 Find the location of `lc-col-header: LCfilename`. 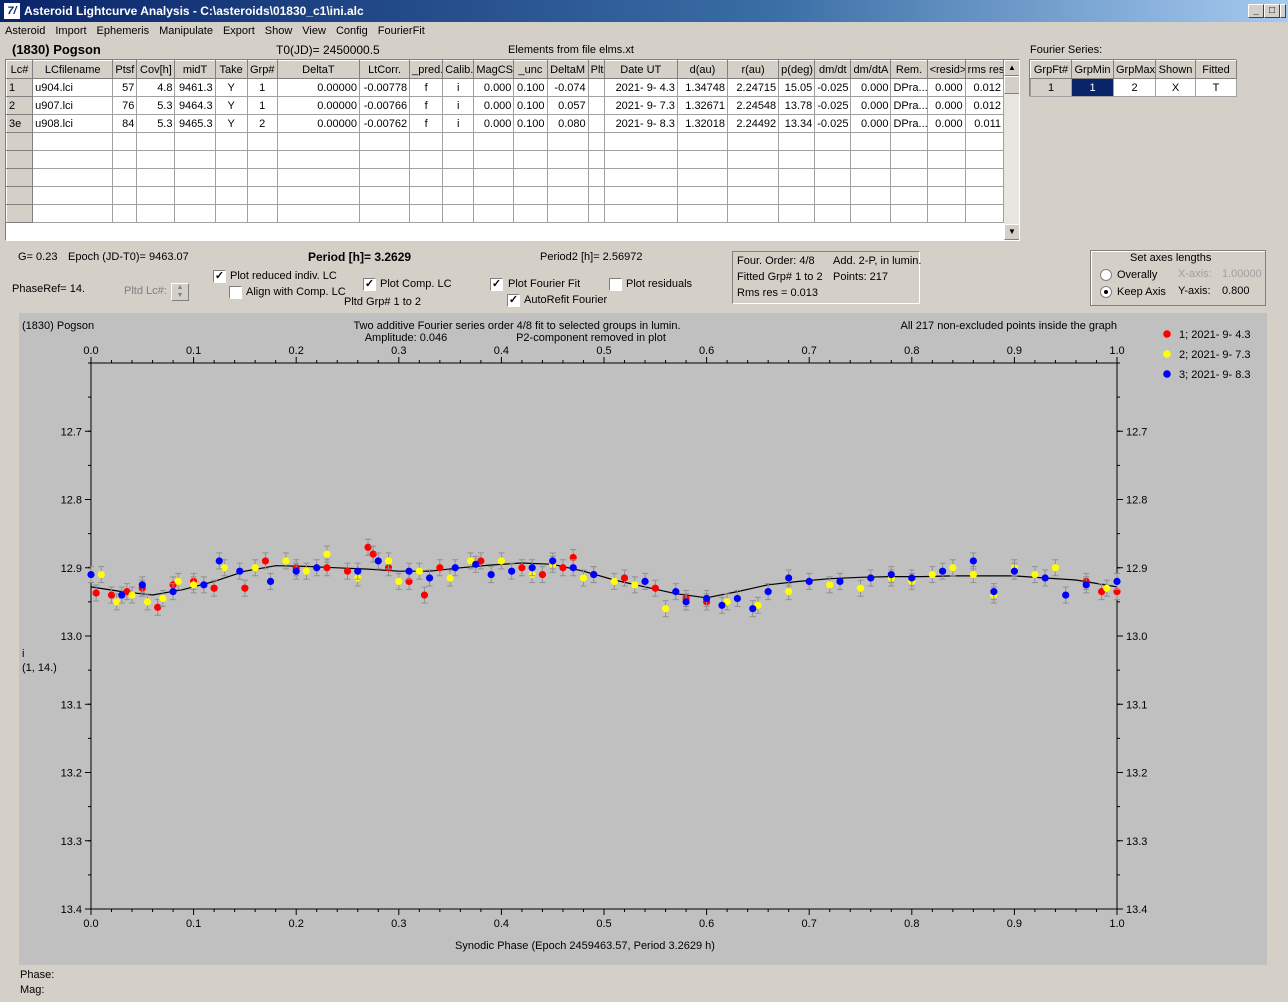

lc-col-header: LCfilename is located at coordinates (73, 69).